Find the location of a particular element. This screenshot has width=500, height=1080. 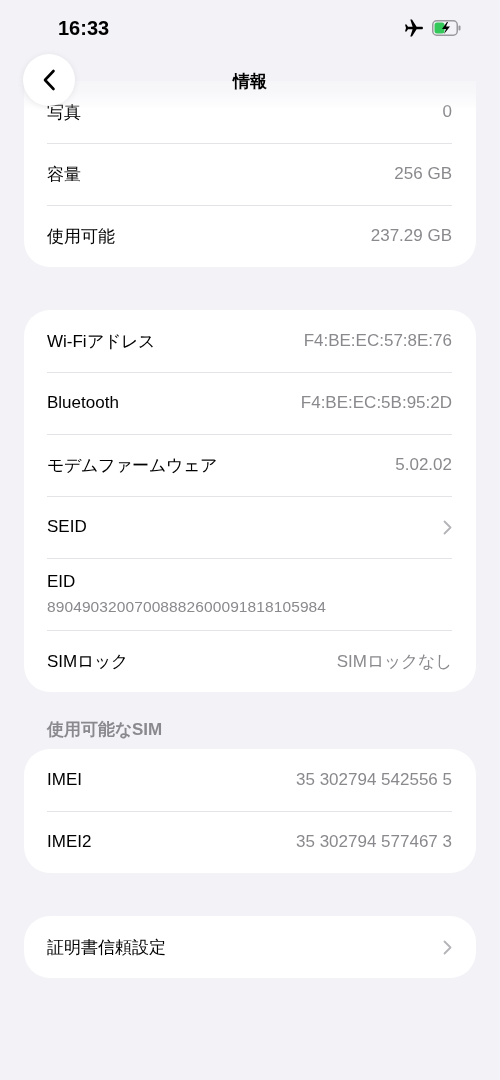

row-value: 89049032007008882600091818105984 is located at coordinates (187, 607).